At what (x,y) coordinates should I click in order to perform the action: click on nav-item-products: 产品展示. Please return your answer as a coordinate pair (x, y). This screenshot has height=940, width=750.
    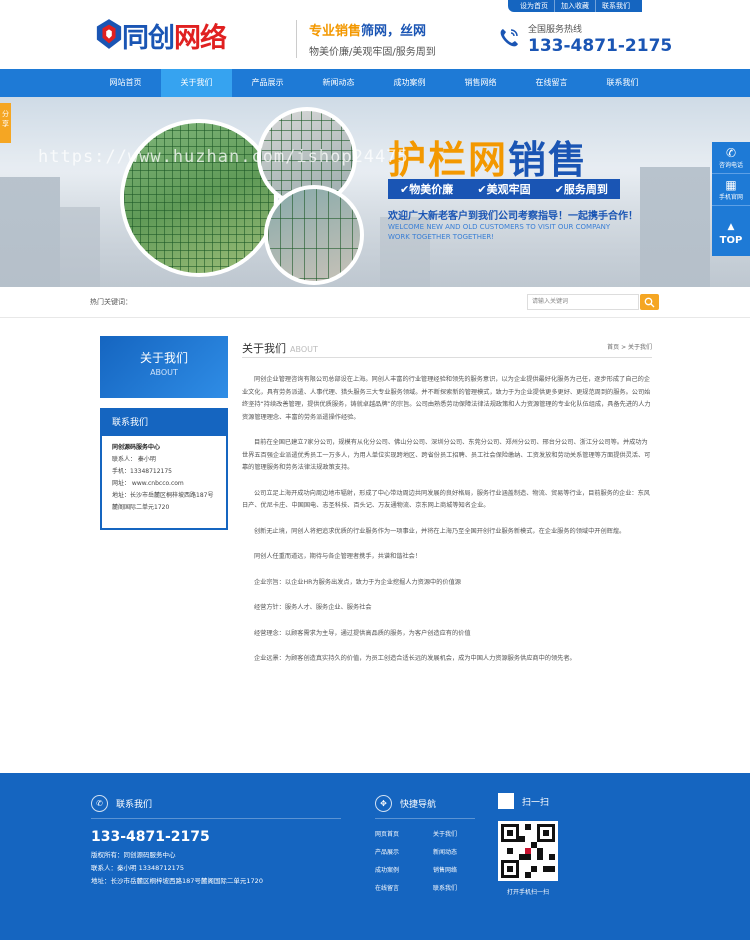
    Looking at the image, I should click on (267, 83).